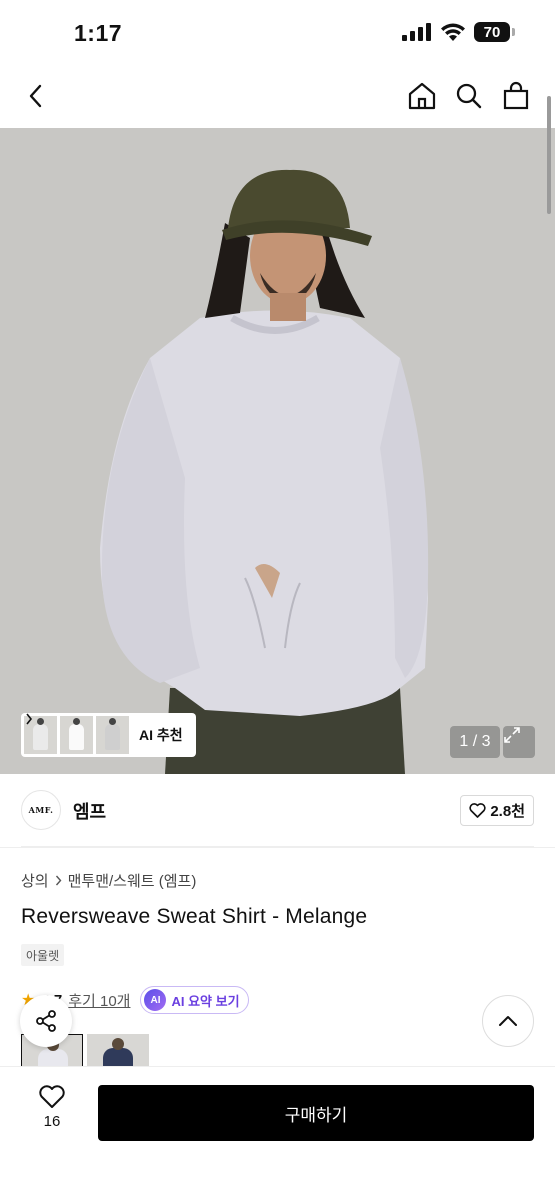 Image resolution: width=555 pixels, height=1200 pixels. What do you see at coordinates (43, 955) in the screenshot?
I see `outlet-tag: 아울렛` at bounding box center [43, 955].